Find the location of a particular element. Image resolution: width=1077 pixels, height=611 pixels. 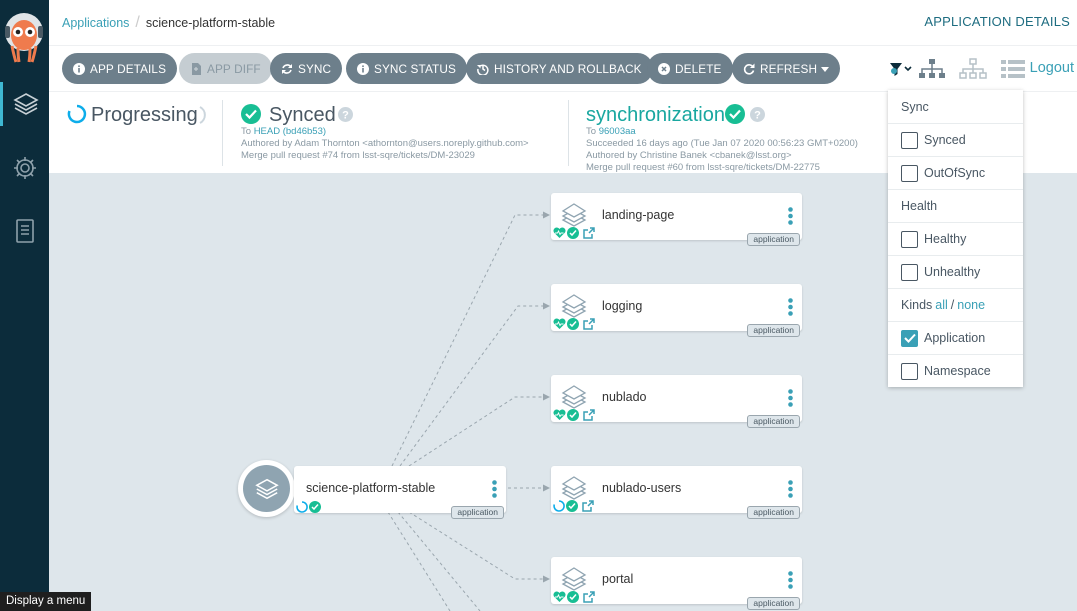

checkbox-checked is located at coordinates (909, 338).